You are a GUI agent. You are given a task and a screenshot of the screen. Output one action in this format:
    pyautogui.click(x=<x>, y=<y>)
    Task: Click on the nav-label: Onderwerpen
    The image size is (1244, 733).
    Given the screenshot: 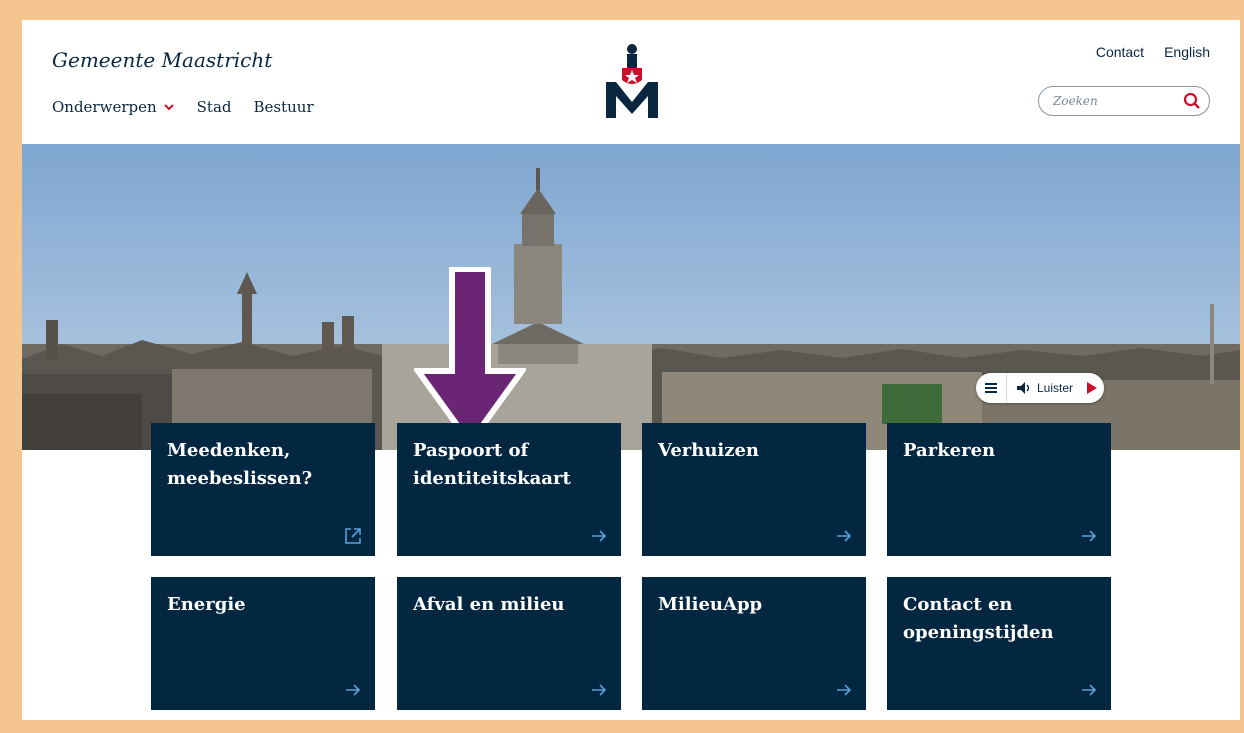 What is the action you would take?
    pyautogui.click(x=104, y=107)
    